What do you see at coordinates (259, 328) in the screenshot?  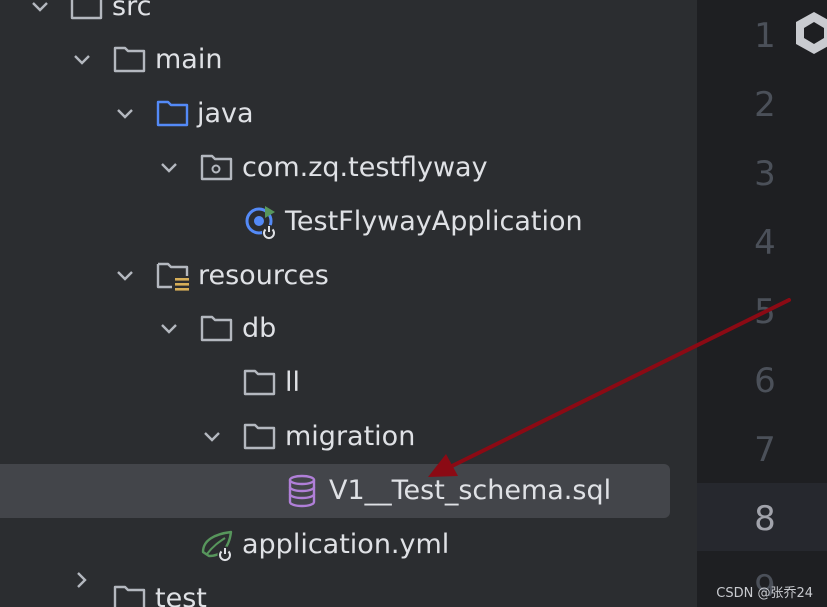 I see `tree-item-label: db` at bounding box center [259, 328].